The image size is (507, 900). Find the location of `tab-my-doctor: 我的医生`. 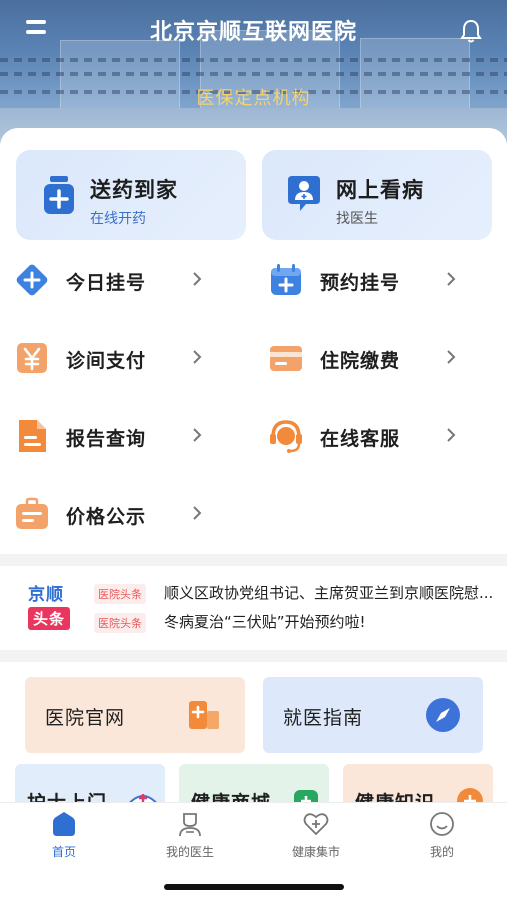

tab-my-doctor: 我的医生 is located at coordinates (190, 835).